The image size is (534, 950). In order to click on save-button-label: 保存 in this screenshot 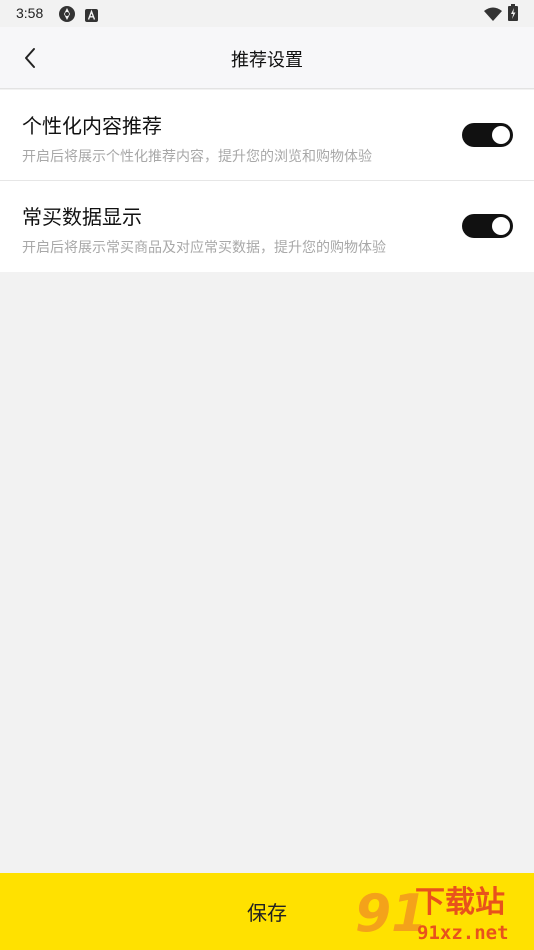, I will do `click(267, 913)`.